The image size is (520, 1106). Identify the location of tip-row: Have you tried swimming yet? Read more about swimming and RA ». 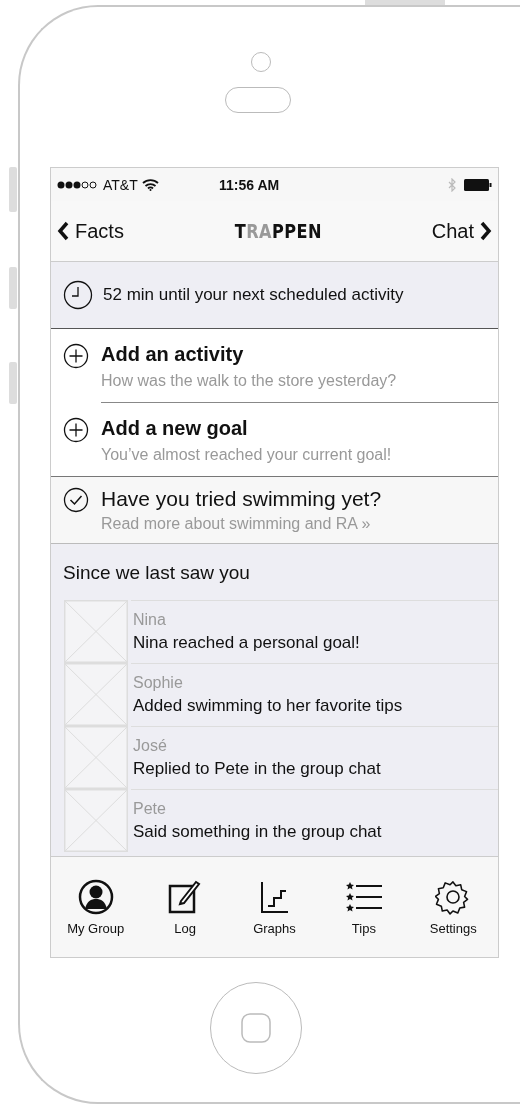
(274, 510).